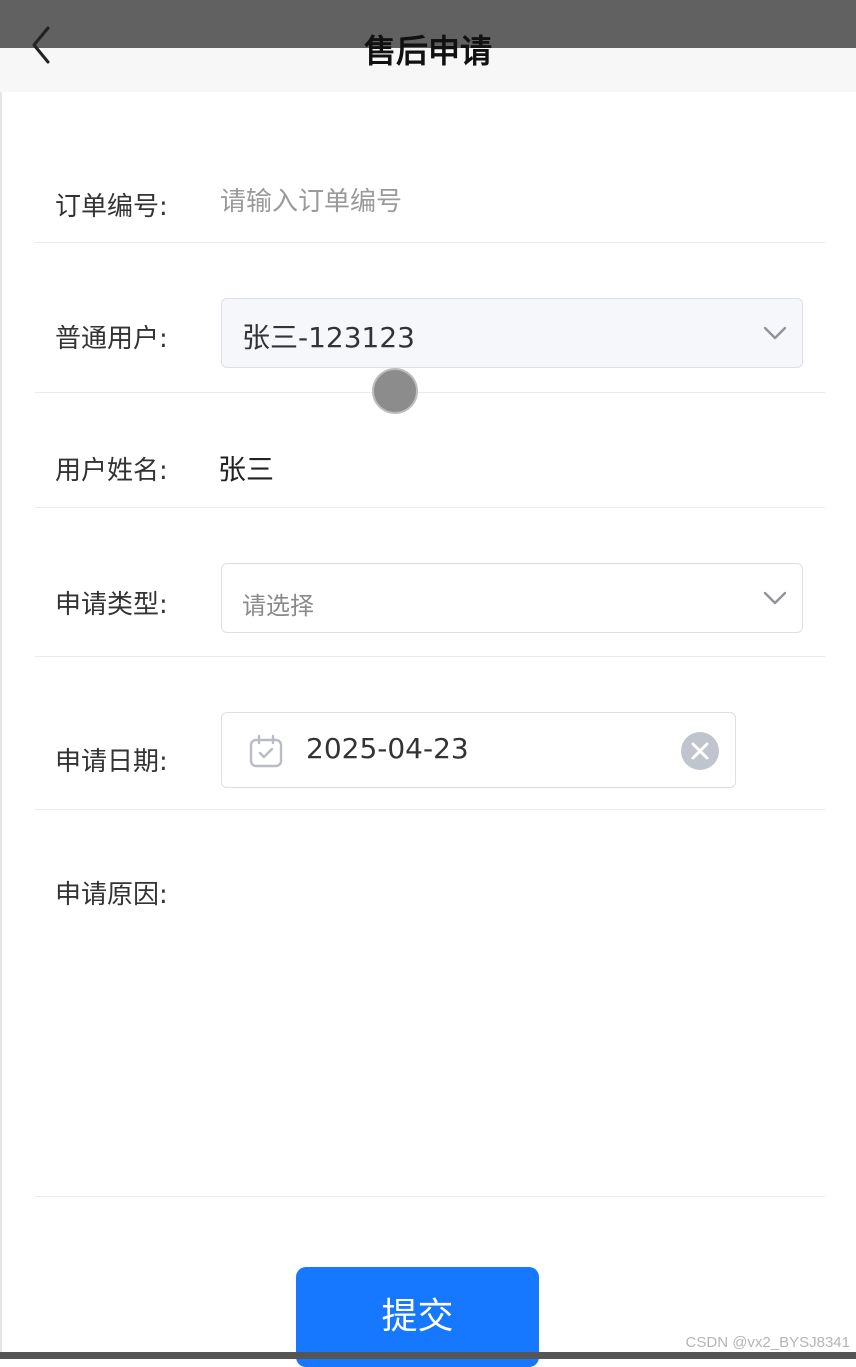 Image resolution: width=856 pixels, height=1367 pixels. I want to click on order-number-row: 订单编号:, so click(430, 196).